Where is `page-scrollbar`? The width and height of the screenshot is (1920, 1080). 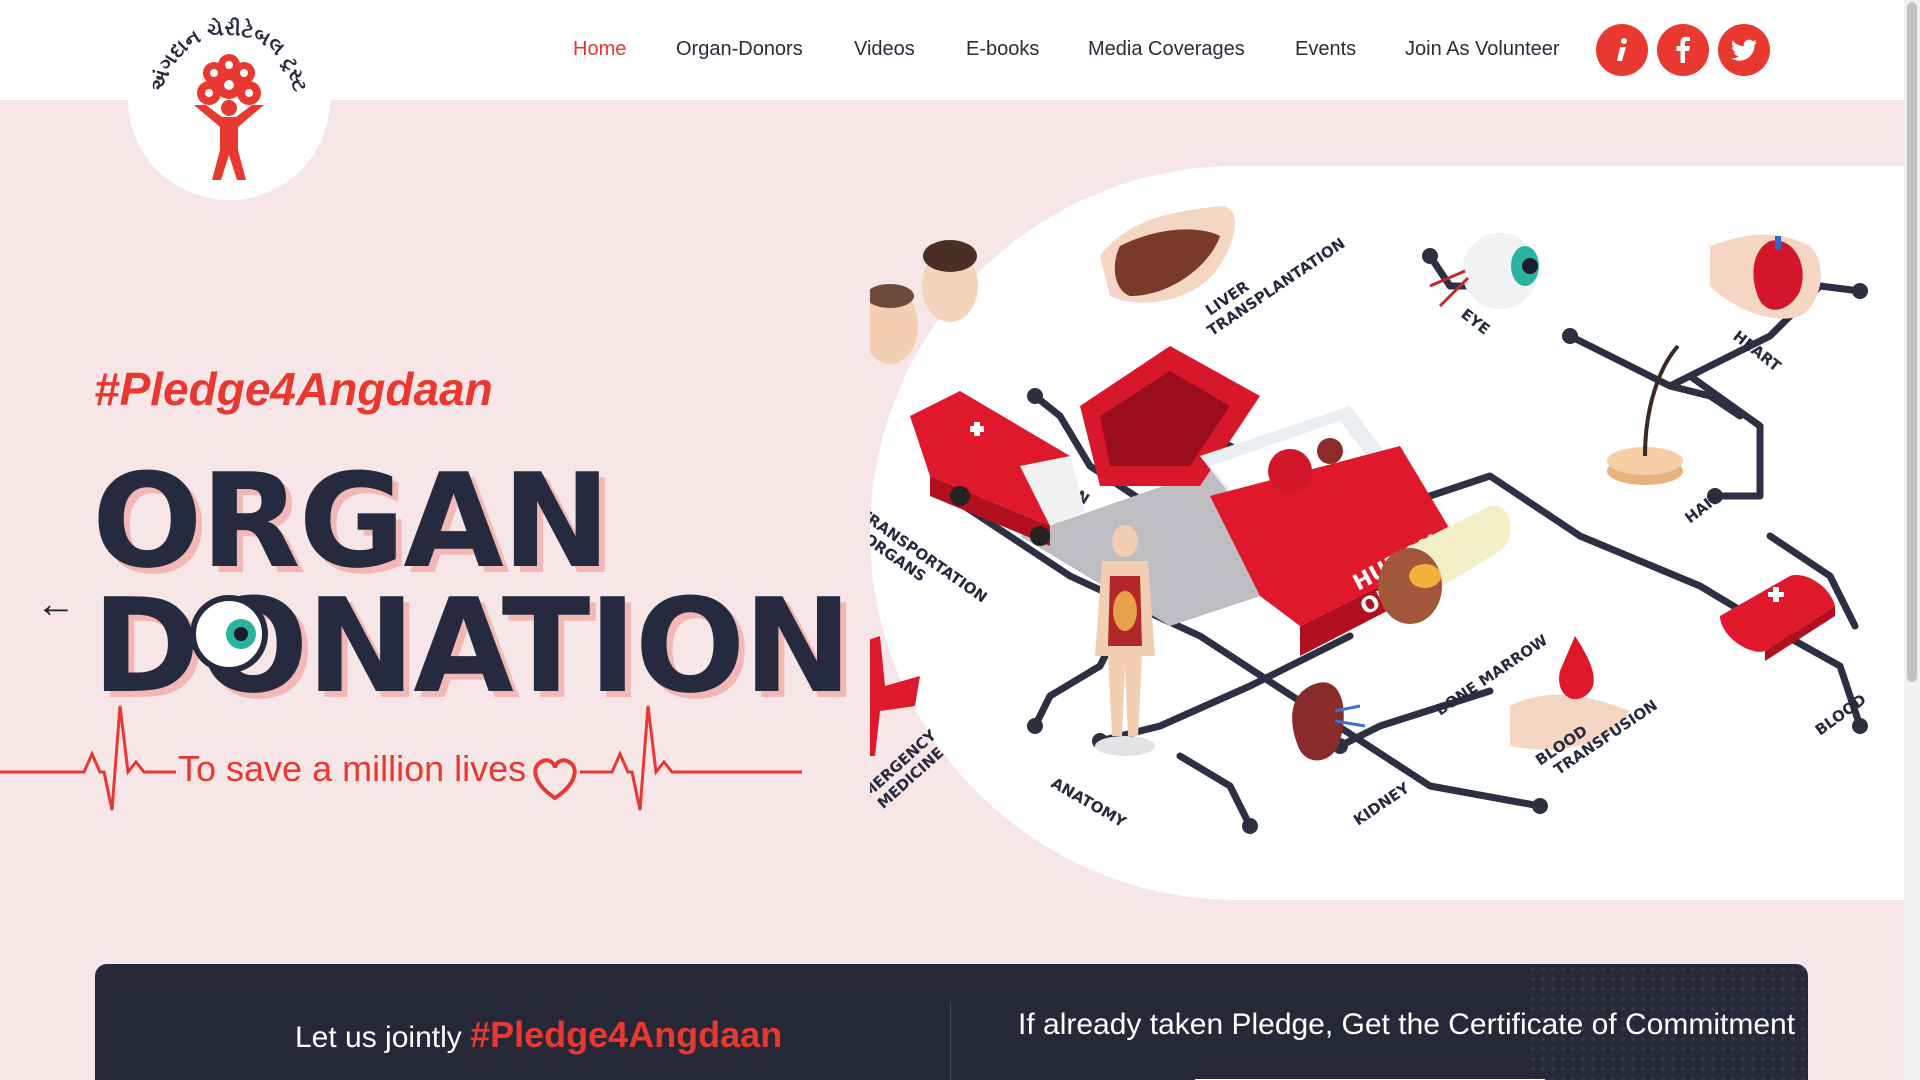 page-scrollbar is located at coordinates (1912, 540).